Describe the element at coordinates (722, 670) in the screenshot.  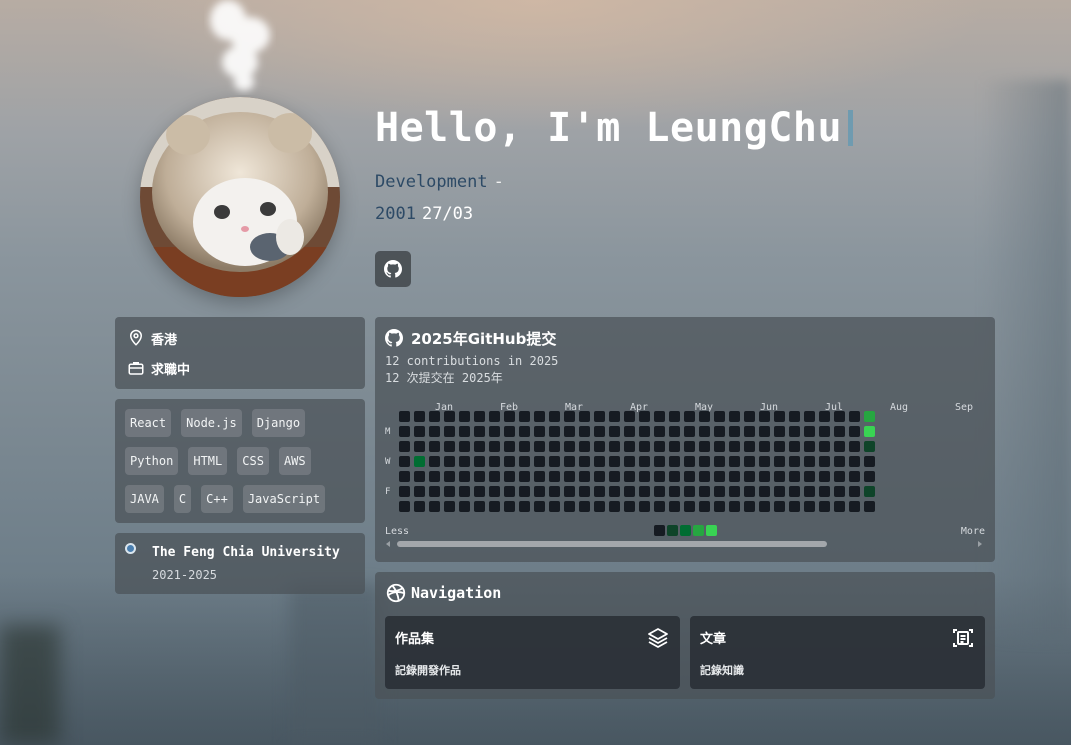
I see `nav-tile-desc: 記錄知識` at that location.